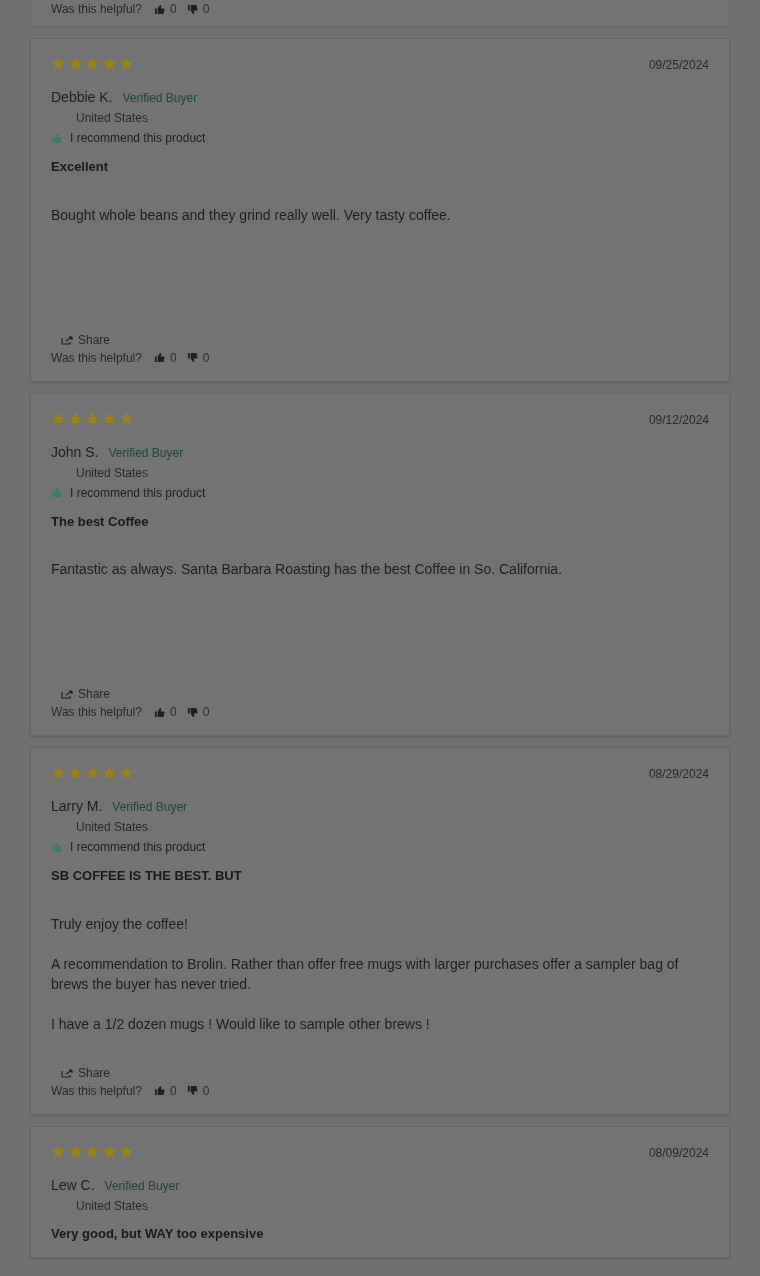  What do you see at coordinates (100, 521) in the screenshot?
I see `review-title: The best Coffee` at bounding box center [100, 521].